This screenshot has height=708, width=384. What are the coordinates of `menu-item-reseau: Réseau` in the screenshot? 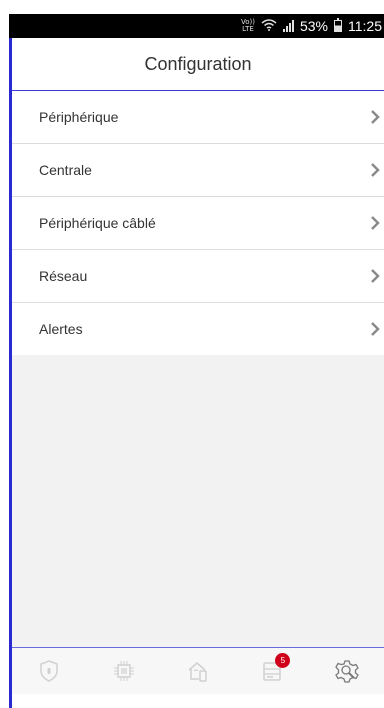 It's located at (198, 276).